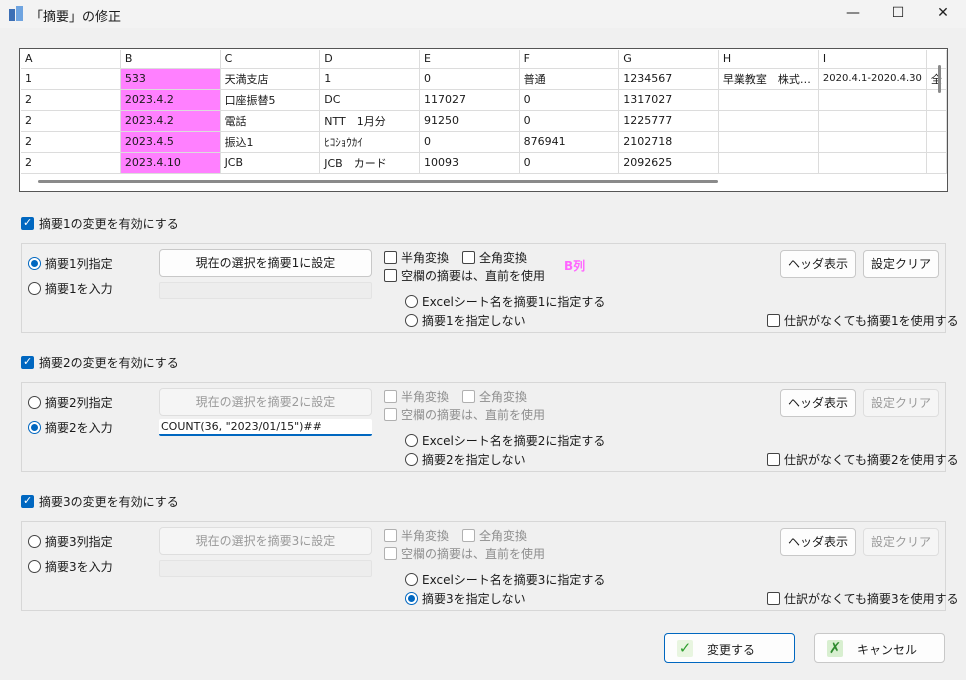 Image resolution: width=966 pixels, height=680 pixels. I want to click on col-header: E, so click(469, 59).